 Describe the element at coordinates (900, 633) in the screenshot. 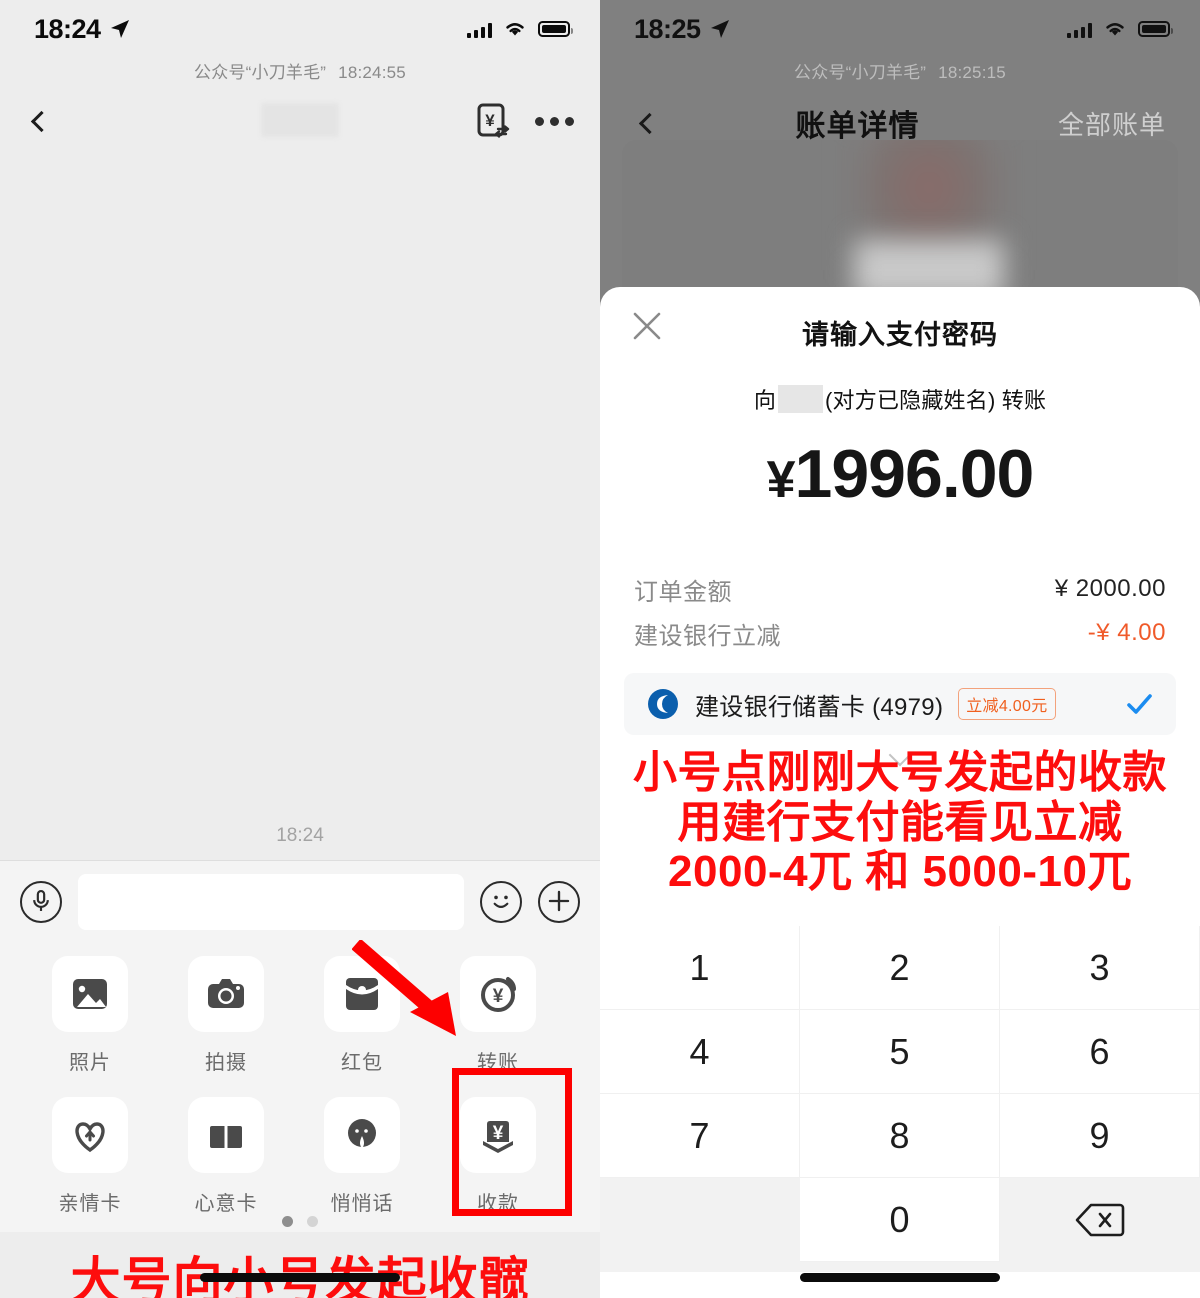

I see `detail-row: 建设银行立减 -¥ 4.00` at that location.